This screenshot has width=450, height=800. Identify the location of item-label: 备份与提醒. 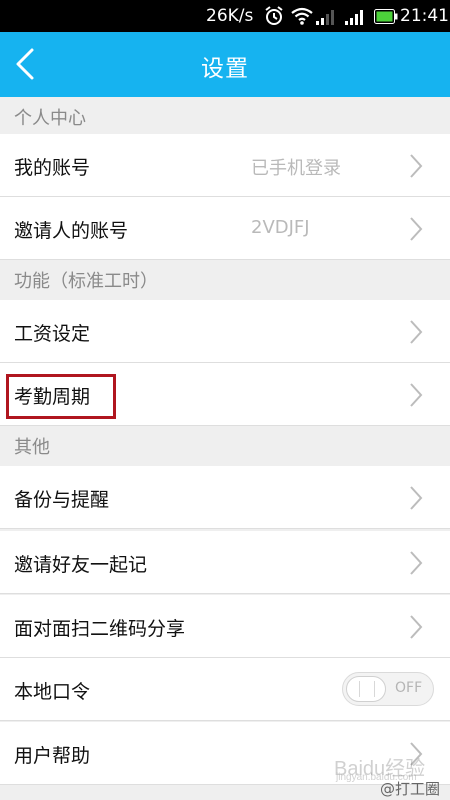
(62, 500).